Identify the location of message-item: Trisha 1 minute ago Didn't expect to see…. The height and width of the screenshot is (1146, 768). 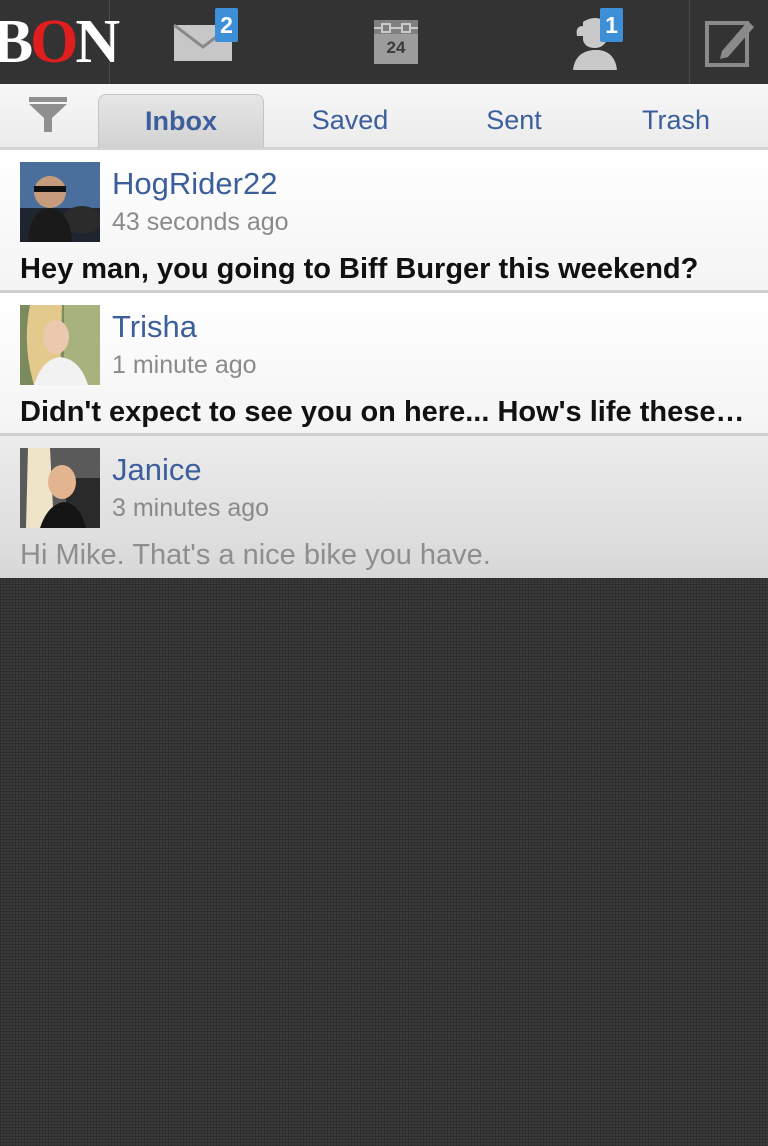
(384, 364).